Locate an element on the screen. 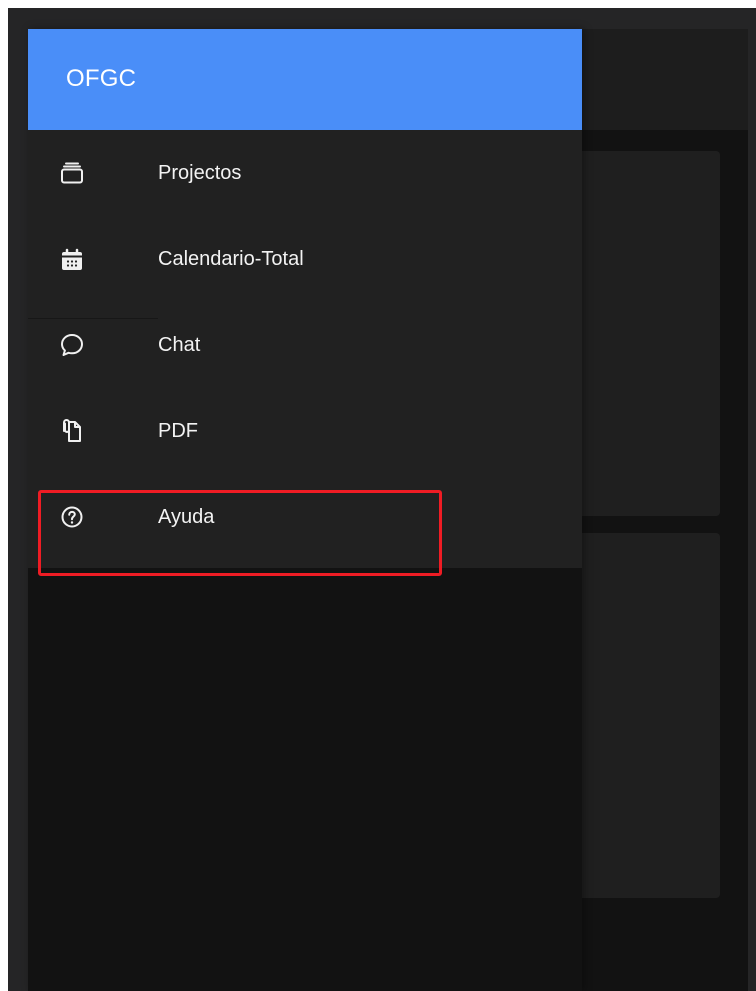  attachment-file-icon is located at coordinates (72, 430).